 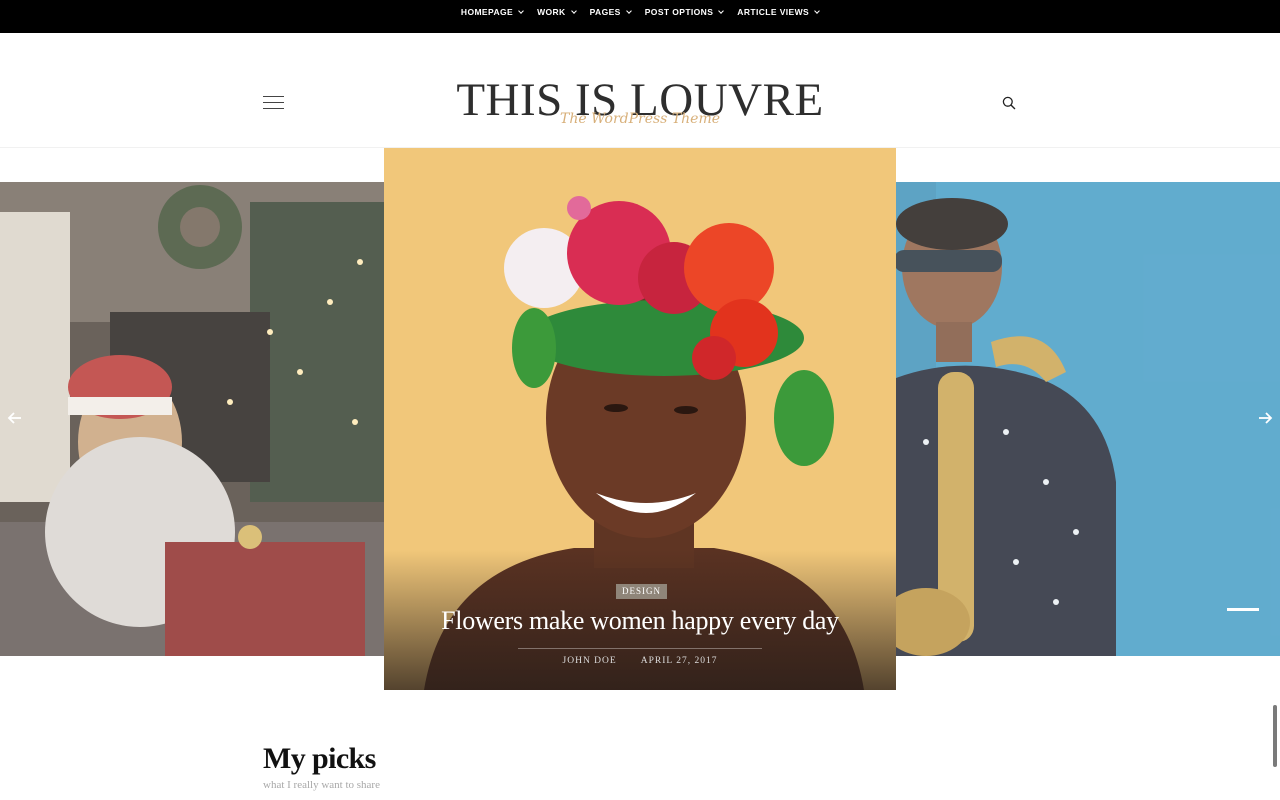 What do you see at coordinates (773, 12) in the screenshot?
I see `nav-label: ARTICLE VIEWS` at bounding box center [773, 12].